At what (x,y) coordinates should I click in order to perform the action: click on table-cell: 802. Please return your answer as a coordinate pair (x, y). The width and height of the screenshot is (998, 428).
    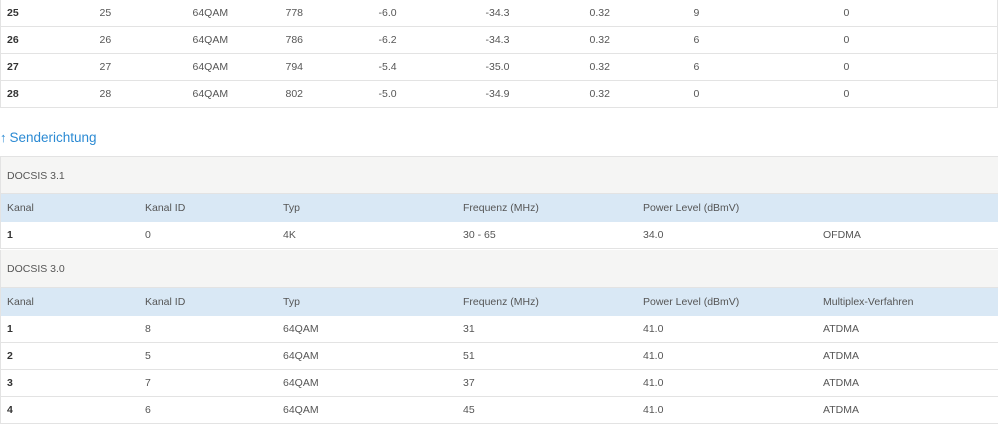
    Looking at the image, I should click on (326, 94).